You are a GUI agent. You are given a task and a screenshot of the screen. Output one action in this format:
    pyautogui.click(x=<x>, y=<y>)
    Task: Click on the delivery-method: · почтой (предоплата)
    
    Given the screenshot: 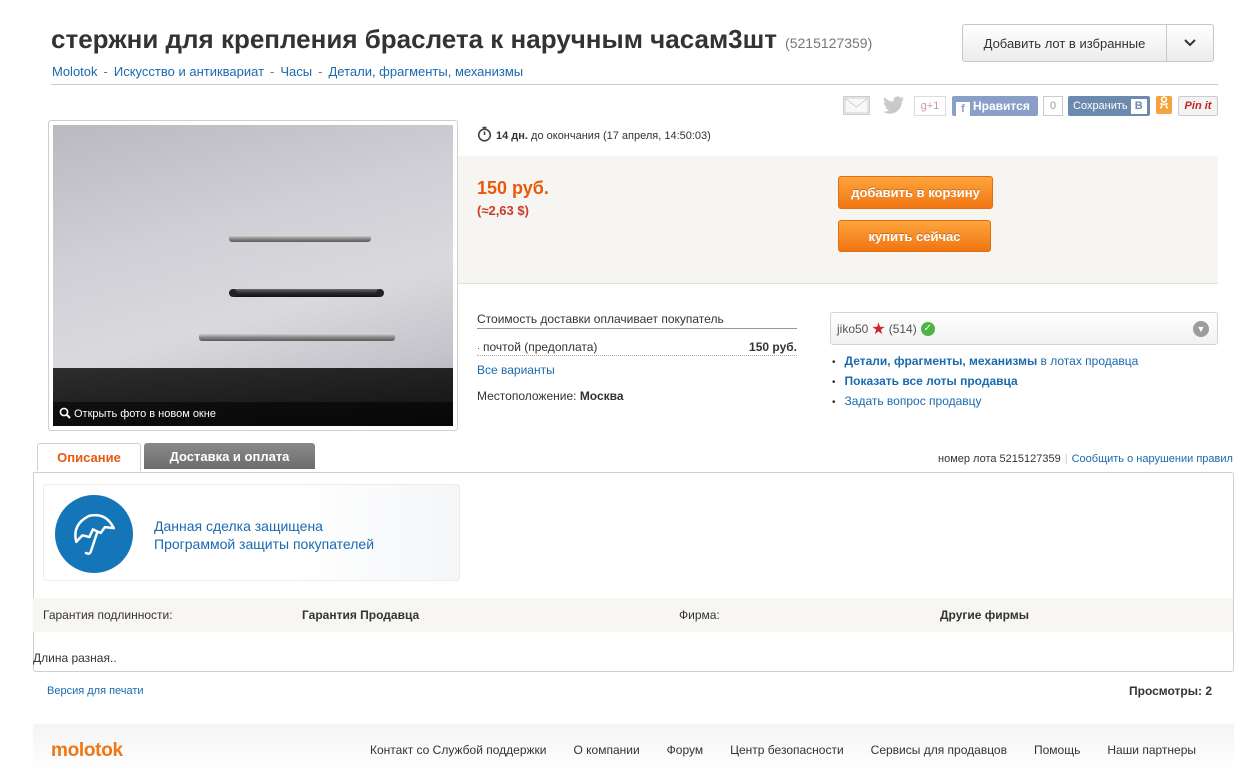 What is the action you would take?
    pyautogui.click(x=537, y=347)
    